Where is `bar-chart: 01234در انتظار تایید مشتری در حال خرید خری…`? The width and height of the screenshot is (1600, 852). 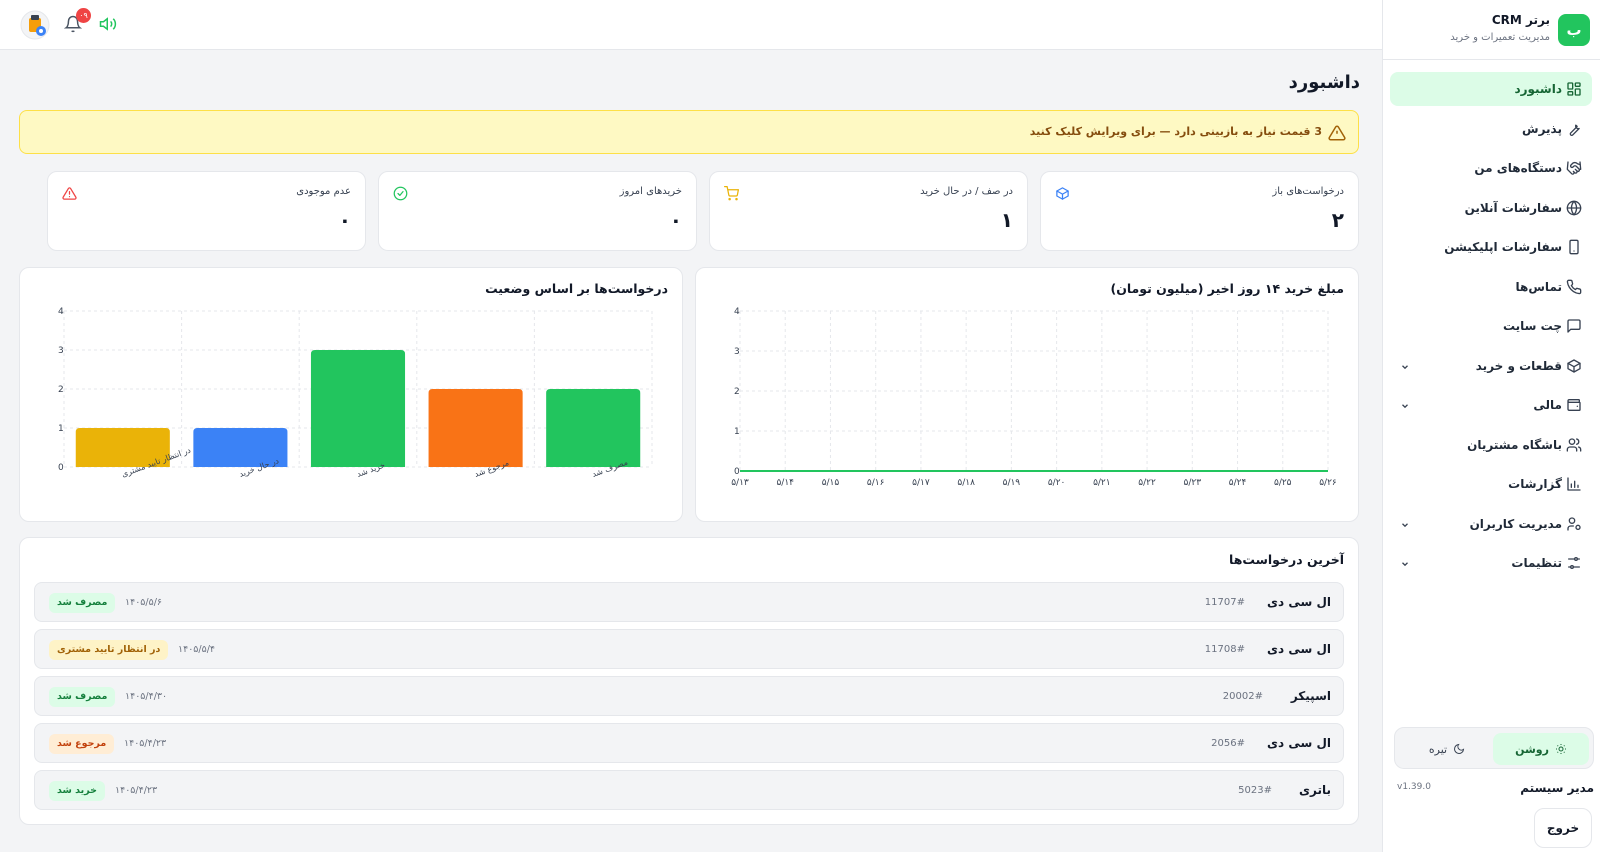
bar-chart: 01234در انتظار تایید مشتری در حال خرید خری… is located at coordinates (355, 393).